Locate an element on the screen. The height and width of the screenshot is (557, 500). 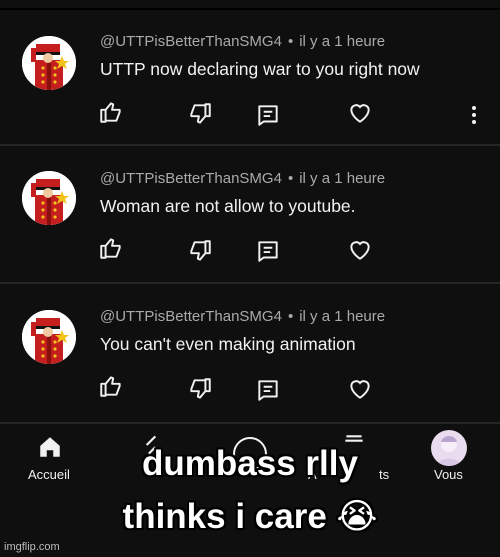
meme-caption-line-2: thinks i care 😭 is located at coordinates (250, 516).